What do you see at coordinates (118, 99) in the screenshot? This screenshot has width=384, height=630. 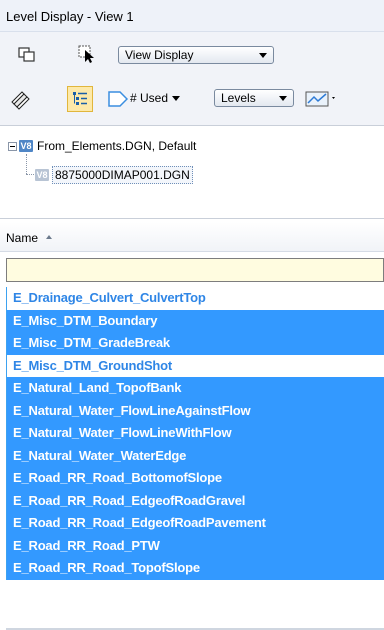 I see `filter-tag-icon` at bounding box center [118, 99].